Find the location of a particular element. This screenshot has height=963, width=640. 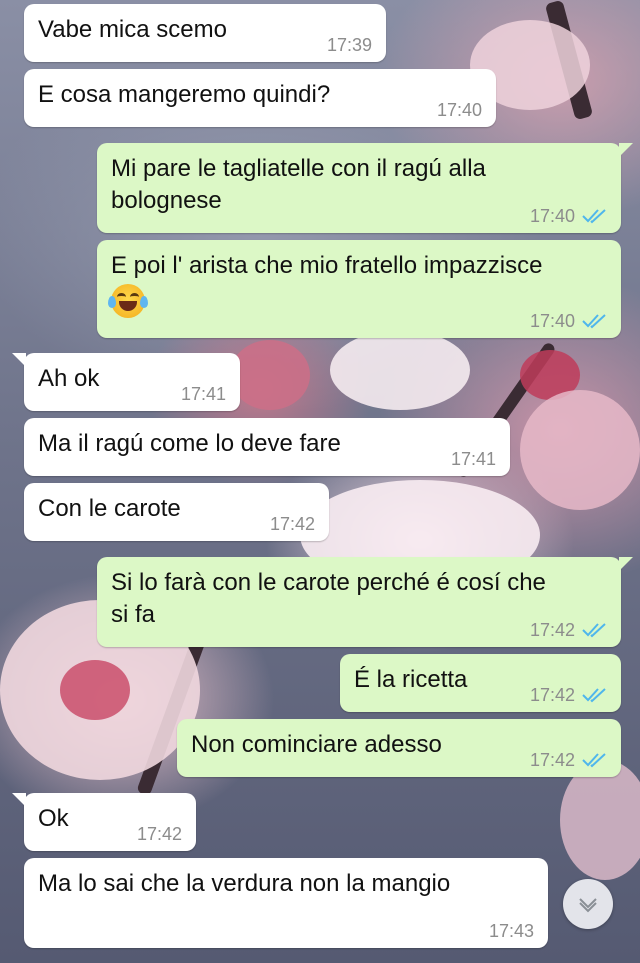

incoming-message: Ok 17:42 is located at coordinates (104, 822).